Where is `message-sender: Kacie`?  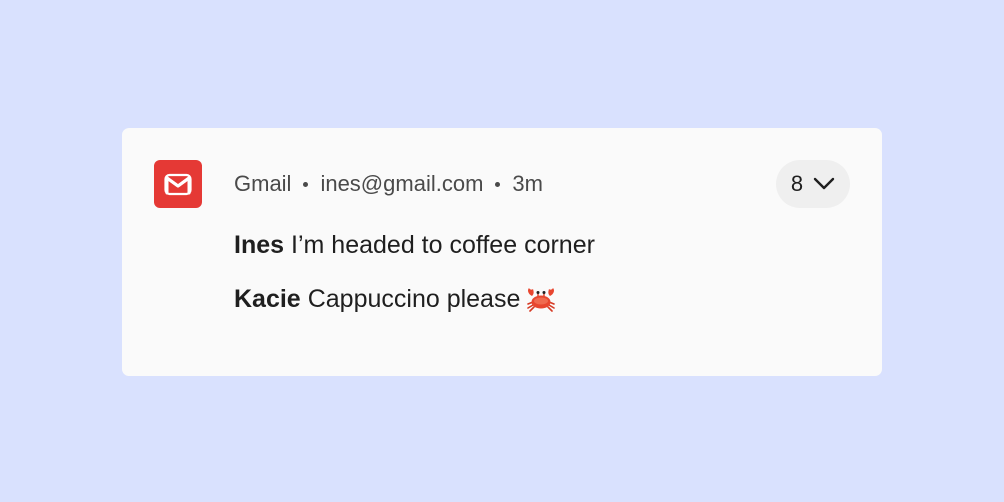 message-sender: Kacie is located at coordinates (267, 298).